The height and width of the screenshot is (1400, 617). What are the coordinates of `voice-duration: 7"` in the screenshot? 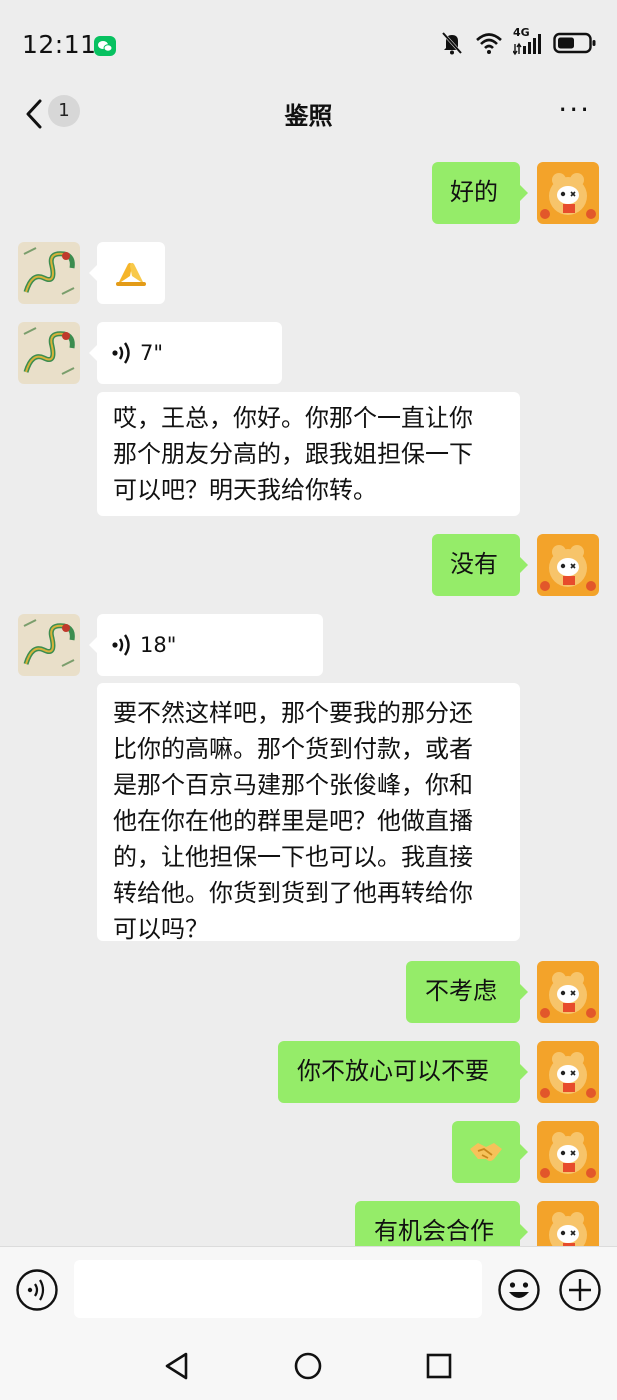 It's located at (152, 353).